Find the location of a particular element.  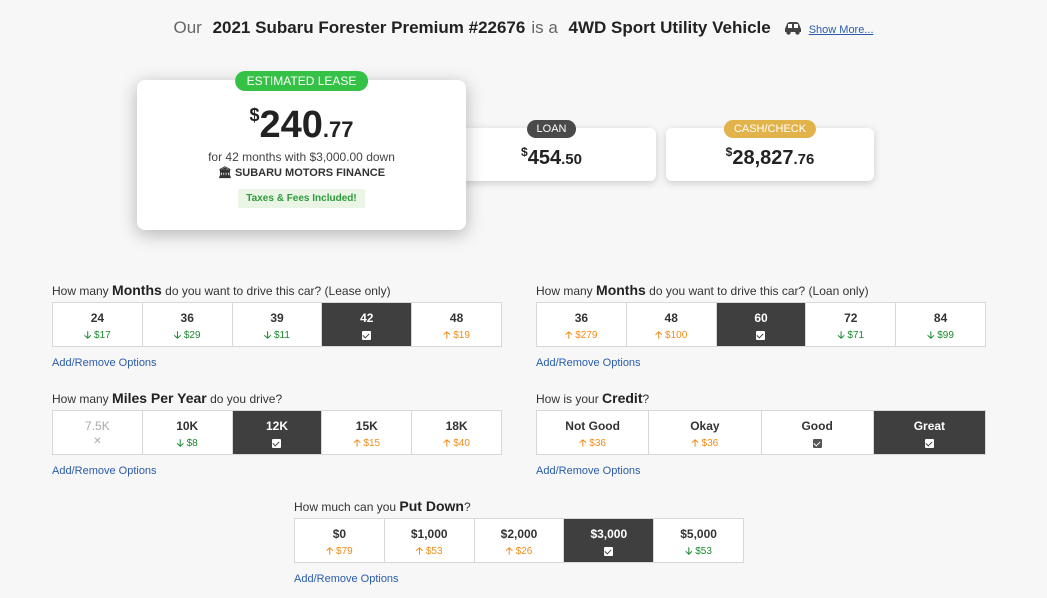

option--2-000: $2,000 🡡 $26 is located at coordinates (518, 540).